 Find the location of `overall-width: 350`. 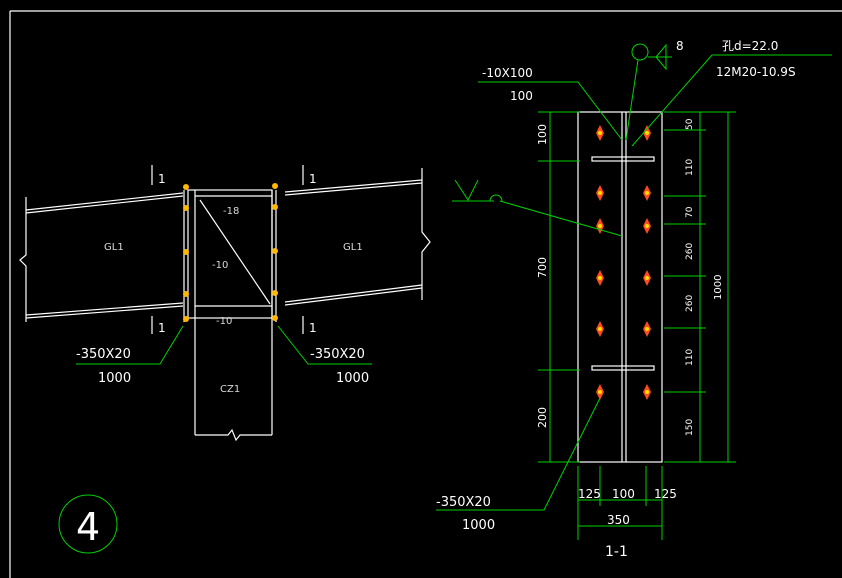

overall-width: 350 is located at coordinates (618, 520).